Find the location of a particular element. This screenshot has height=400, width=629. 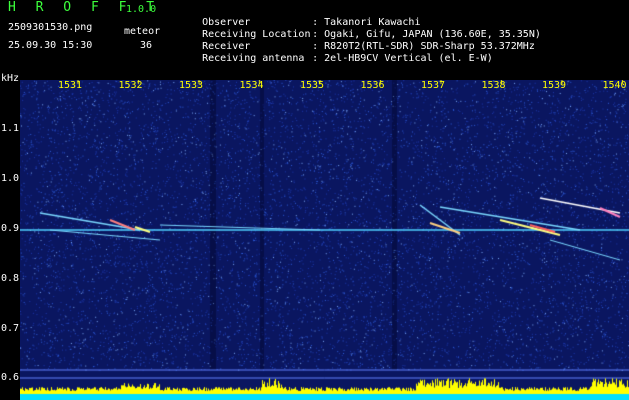

x-tick-label: 1534 is located at coordinates (251, 85).